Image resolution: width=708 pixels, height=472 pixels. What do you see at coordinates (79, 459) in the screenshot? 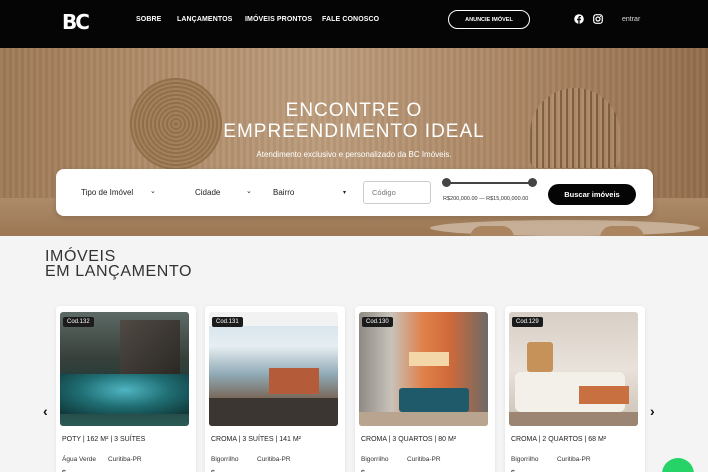
I see `property-neighborhood: Água Verde` at bounding box center [79, 459].